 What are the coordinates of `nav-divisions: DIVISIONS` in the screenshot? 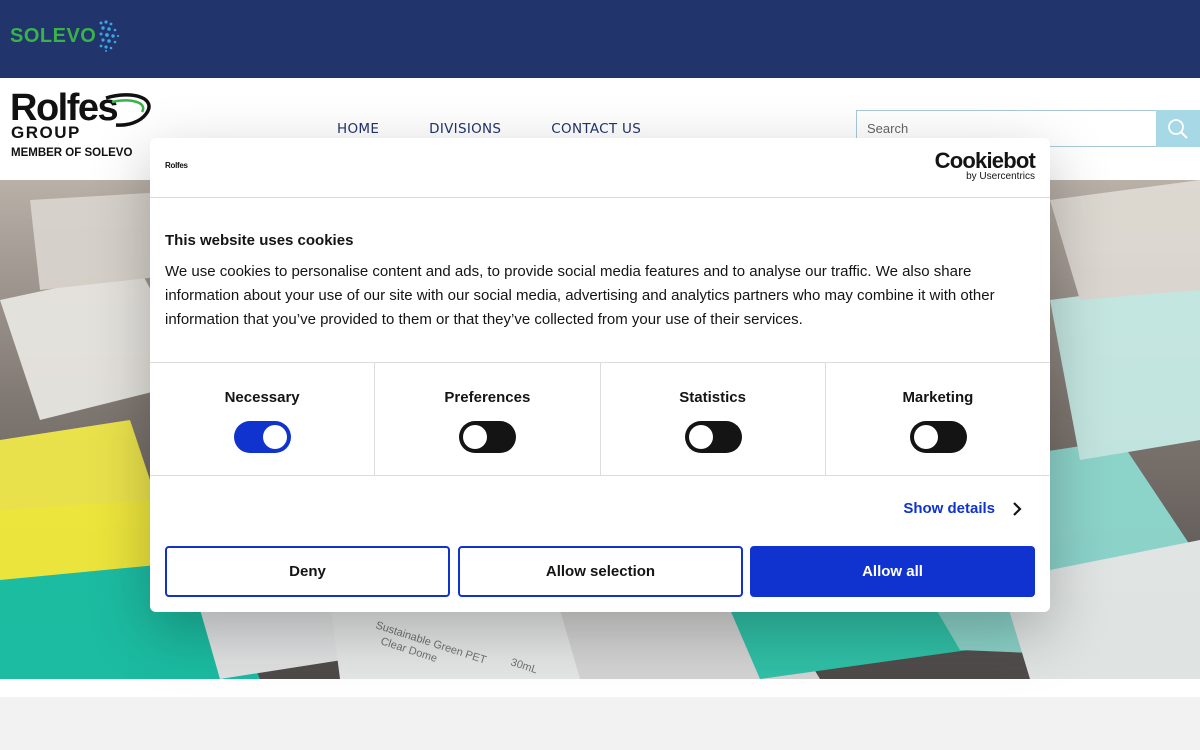 It's located at (465, 129).